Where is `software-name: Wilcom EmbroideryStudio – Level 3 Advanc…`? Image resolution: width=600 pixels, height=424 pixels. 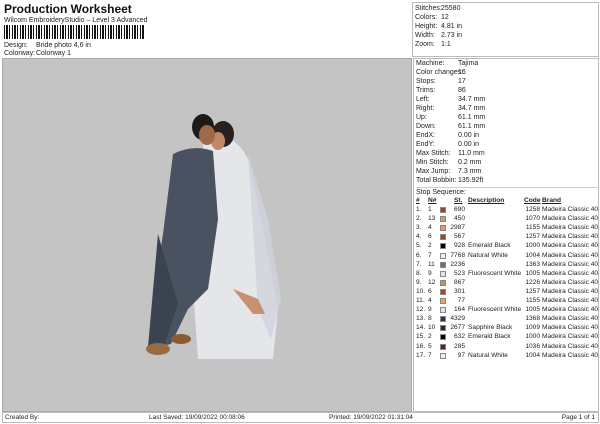 software-name: Wilcom EmbroideryStudio – Level 3 Advanc… is located at coordinates (76, 20).